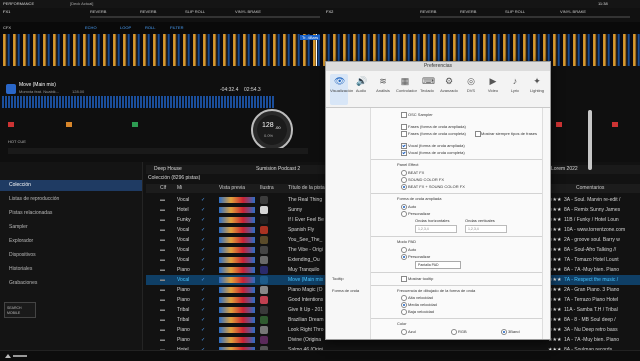  What do you see at coordinates (361, 89) in the screenshot?
I see `tab-speaker: 🔊 Audio` at bounding box center [361, 89].